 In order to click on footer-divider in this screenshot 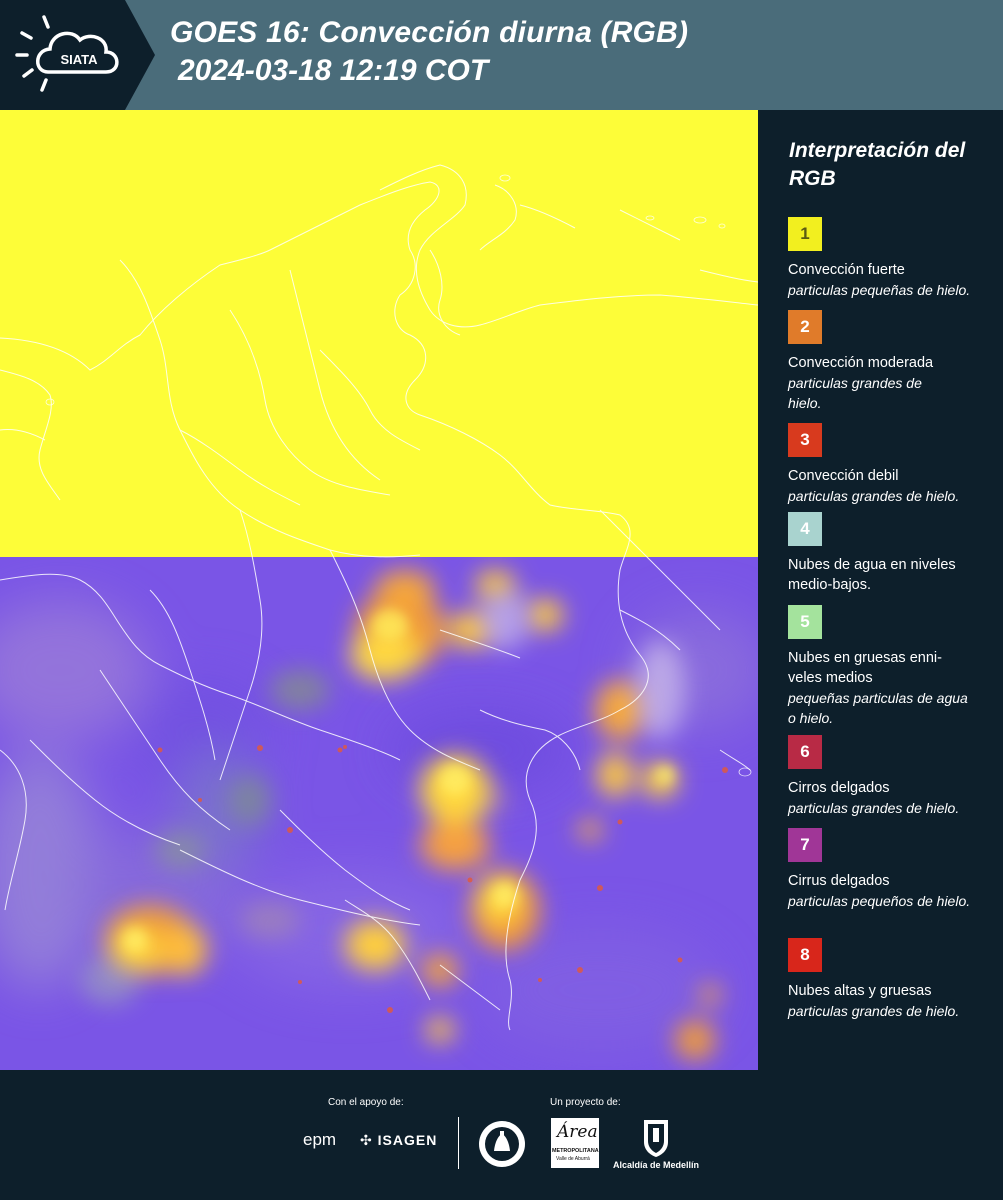, I will do `click(458, 1143)`.